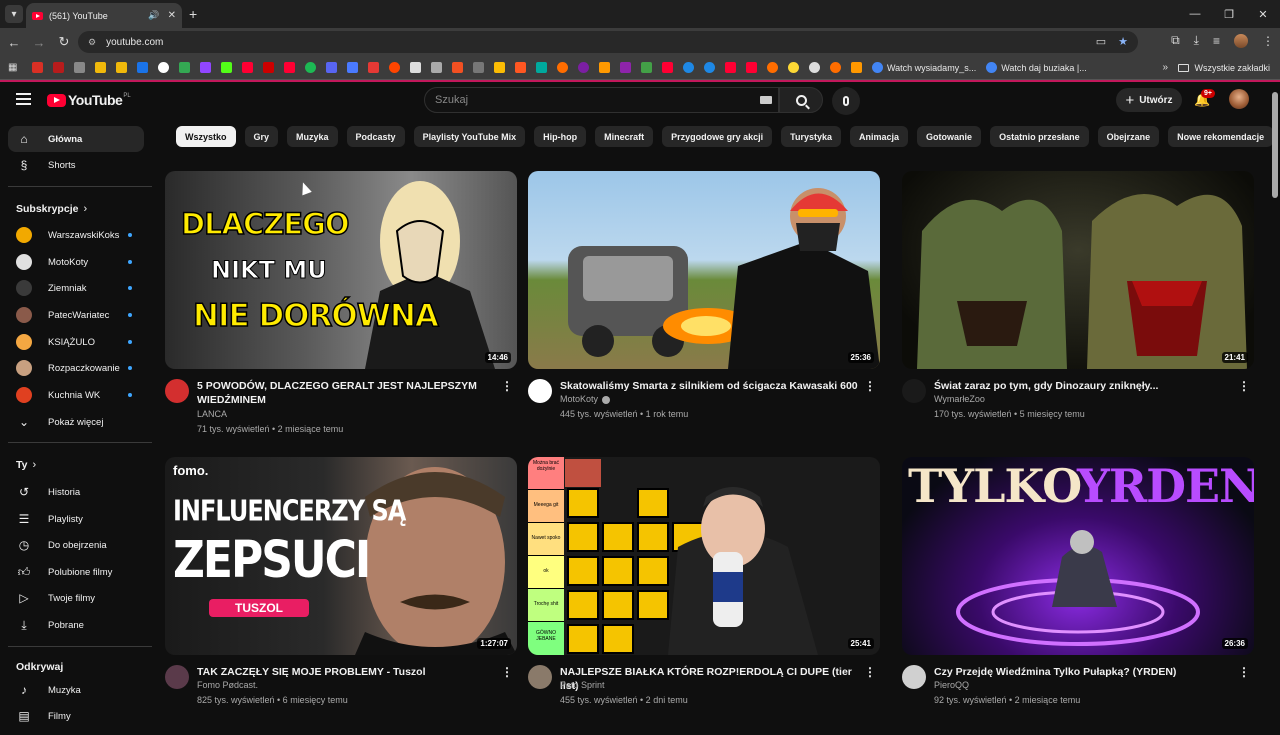 This screenshot has height=735, width=1280. What do you see at coordinates (76, 690) in the screenshot?
I see `sidebar-item-music: ♪ Muzyka` at bounding box center [76, 690].